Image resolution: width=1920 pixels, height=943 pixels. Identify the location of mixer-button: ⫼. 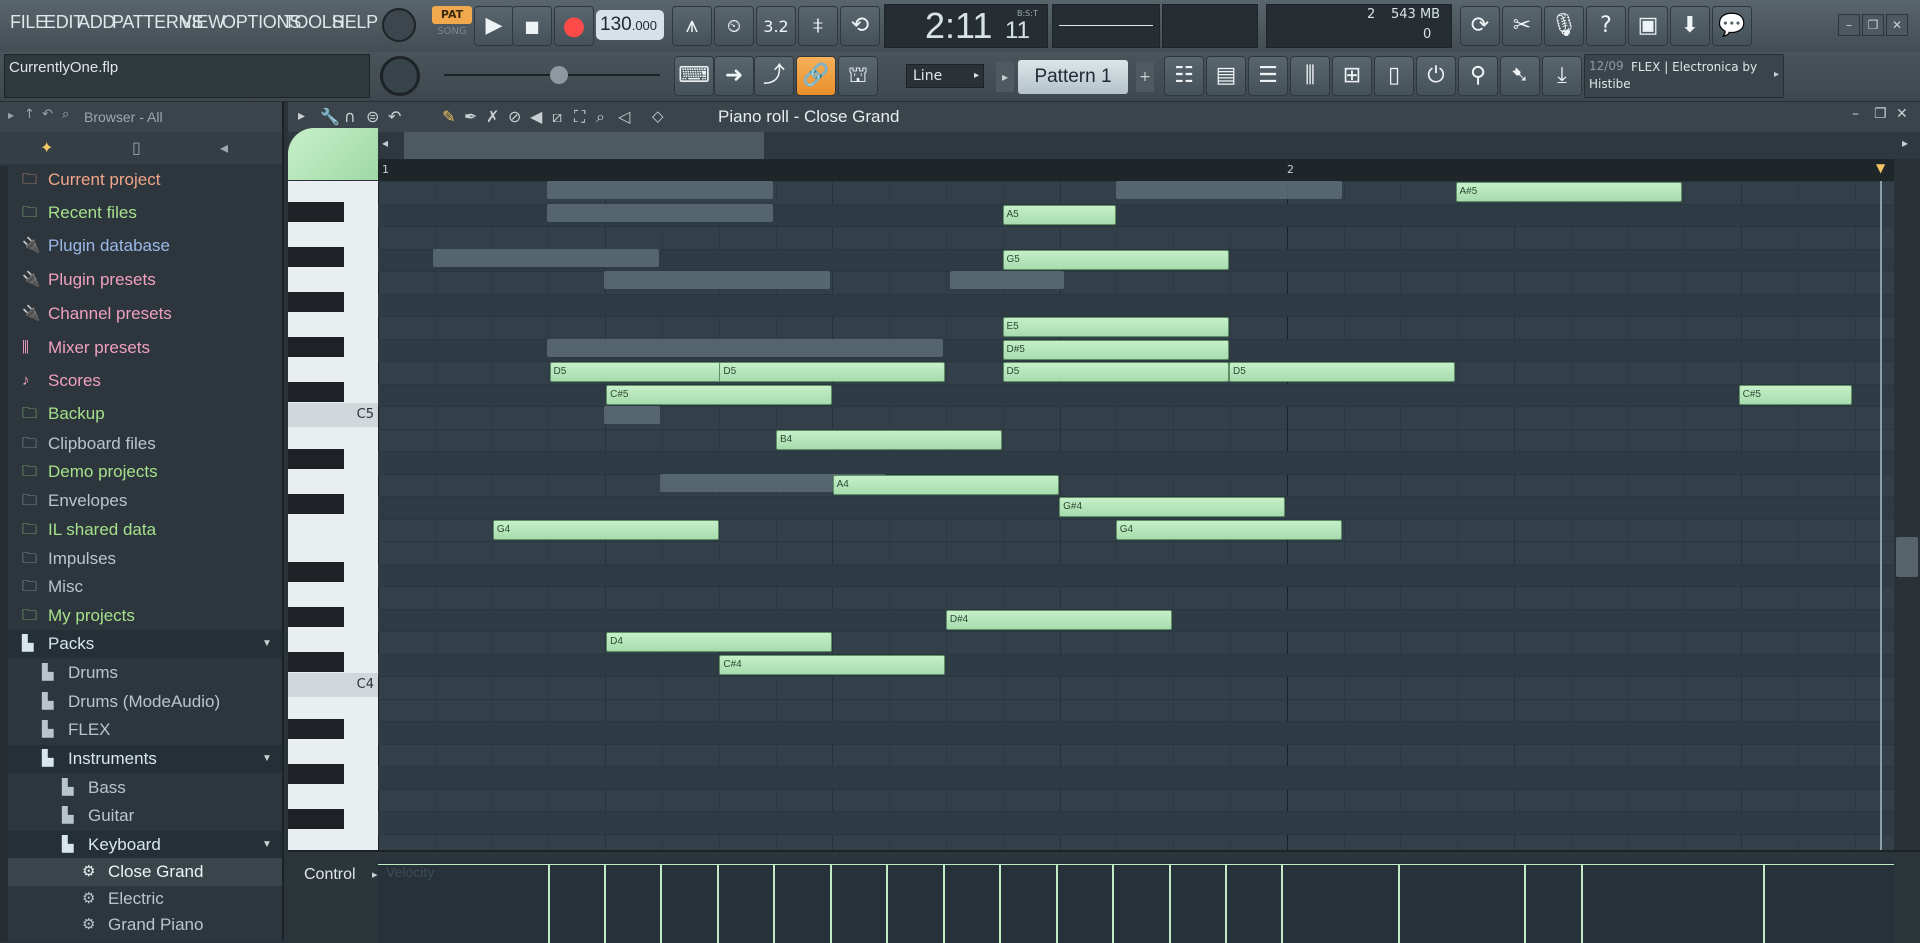
(1310, 76).